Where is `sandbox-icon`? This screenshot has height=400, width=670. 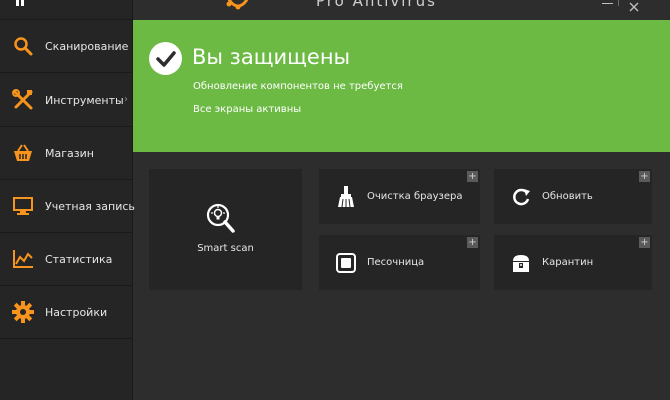
sandbox-icon is located at coordinates (346, 263).